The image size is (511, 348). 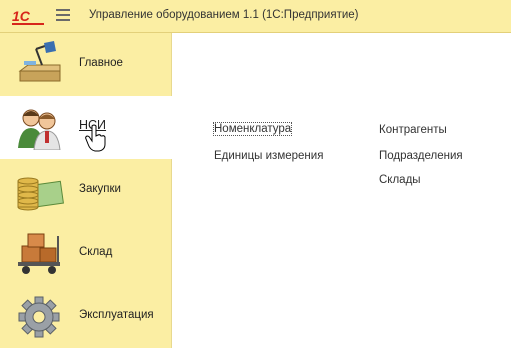 I want to click on link-kontragenty: Контрагенты, so click(x=413, y=130).